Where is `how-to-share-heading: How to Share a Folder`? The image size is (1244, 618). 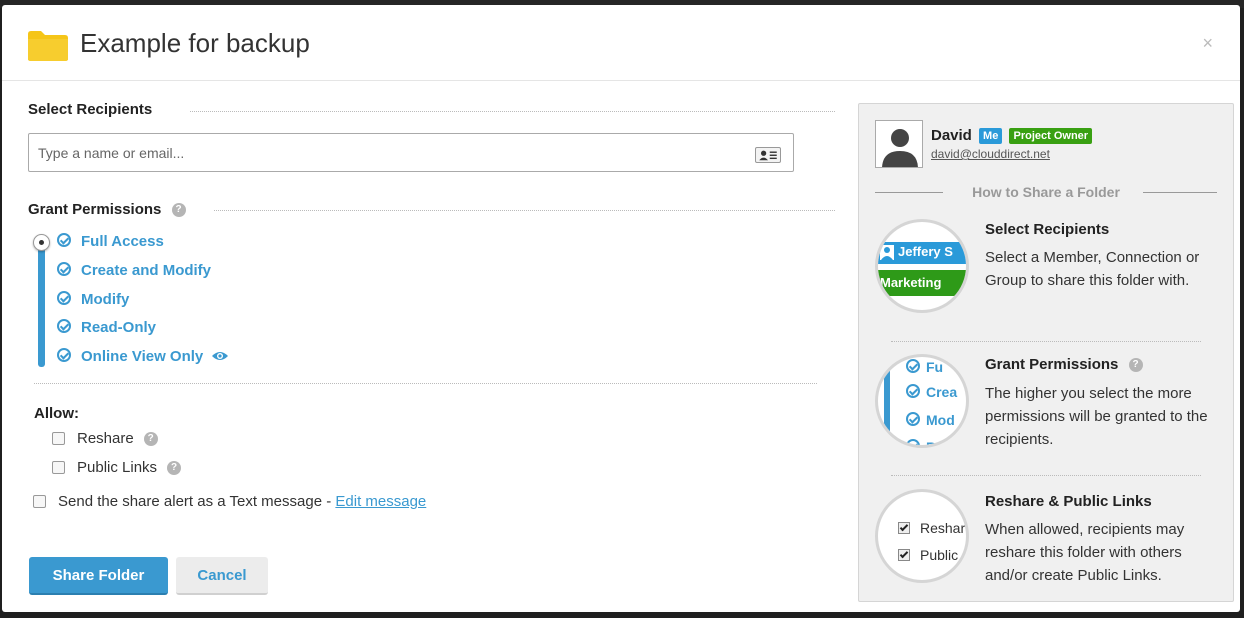
how-to-share-heading: How to Share a Folder is located at coordinates (1046, 192).